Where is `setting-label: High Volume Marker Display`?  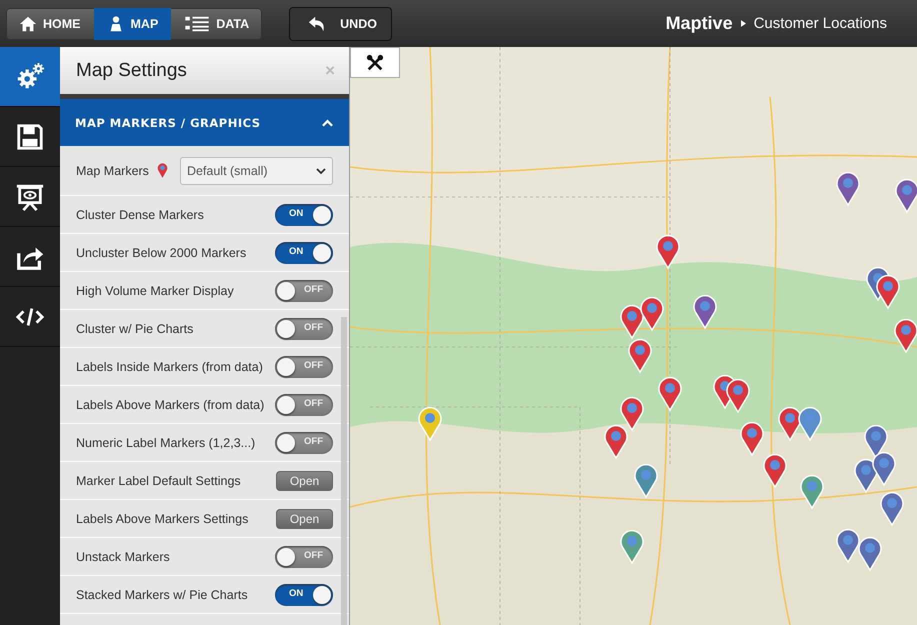 setting-label: High Volume Marker Display is located at coordinates (155, 291).